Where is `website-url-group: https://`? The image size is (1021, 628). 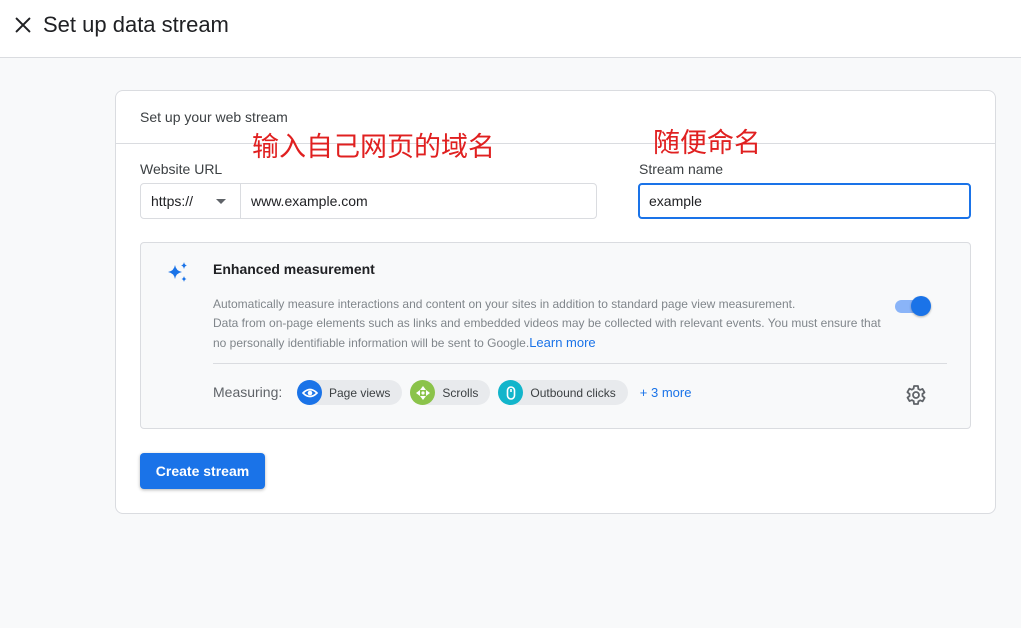
website-url-group: https:// is located at coordinates (368, 201).